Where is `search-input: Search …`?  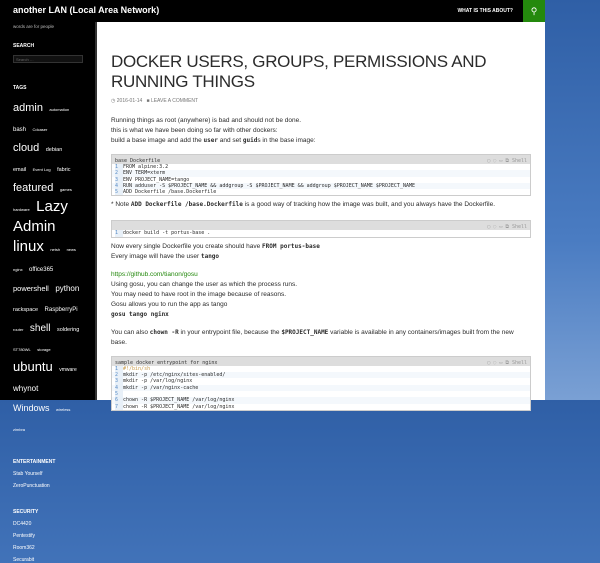
search-input: Search … is located at coordinates (48, 59).